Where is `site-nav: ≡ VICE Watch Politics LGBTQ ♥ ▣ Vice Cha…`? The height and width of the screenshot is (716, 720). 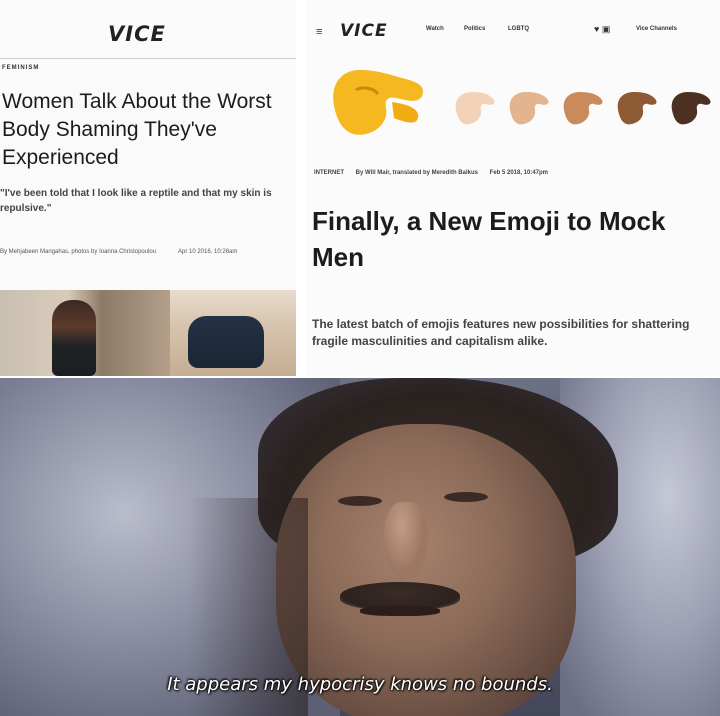 site-nav: ≡ VICE Watch Politics LGBTQ ♥ ▣ Vice Cha… is located at coordinates (513, 30).